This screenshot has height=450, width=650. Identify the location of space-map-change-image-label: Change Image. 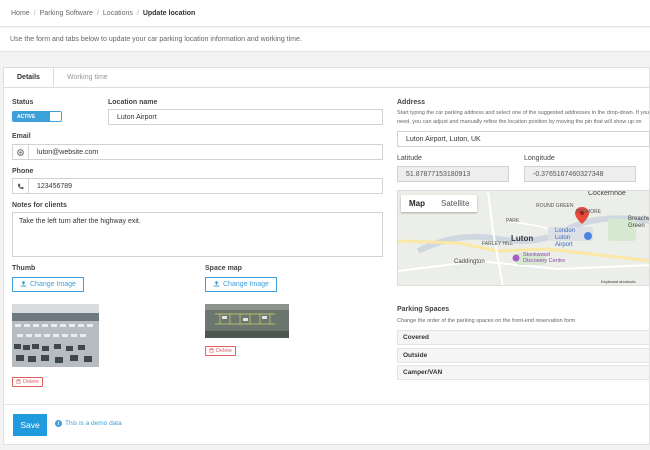
(246, 284).